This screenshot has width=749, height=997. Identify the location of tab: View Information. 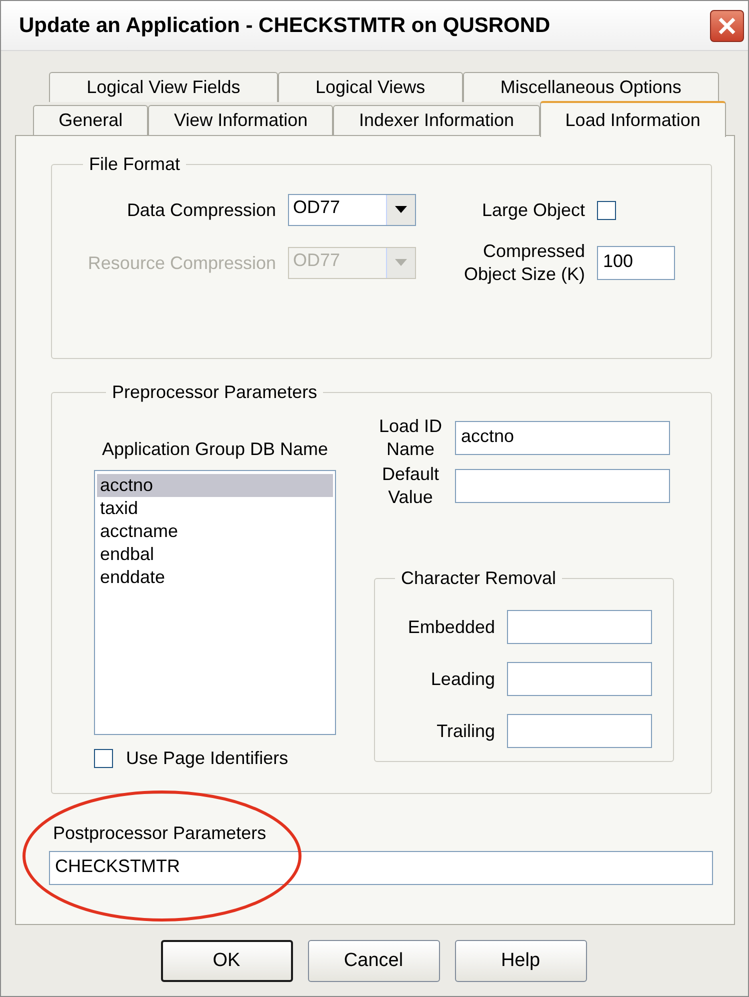
(241, 120).